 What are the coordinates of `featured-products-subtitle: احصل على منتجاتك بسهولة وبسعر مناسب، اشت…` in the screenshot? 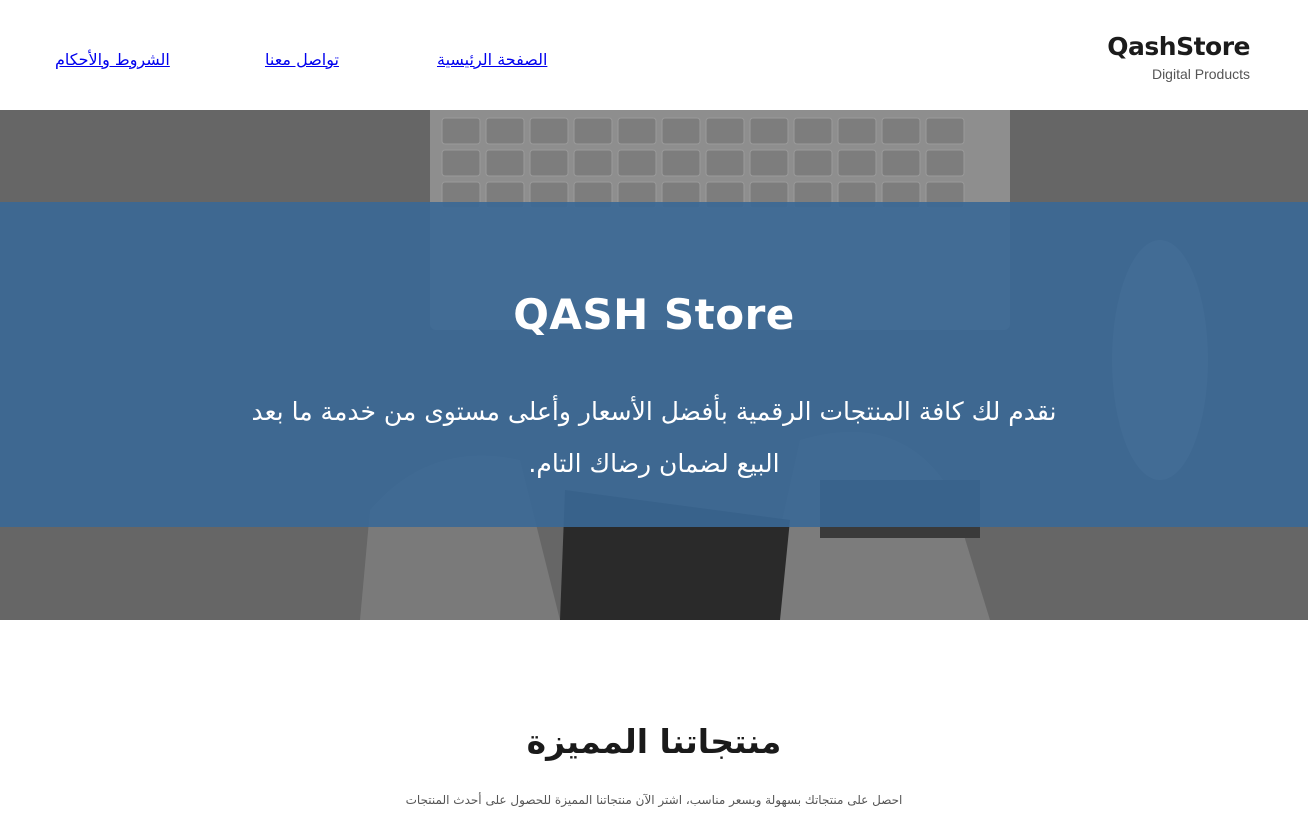 It's located at (654, 800).